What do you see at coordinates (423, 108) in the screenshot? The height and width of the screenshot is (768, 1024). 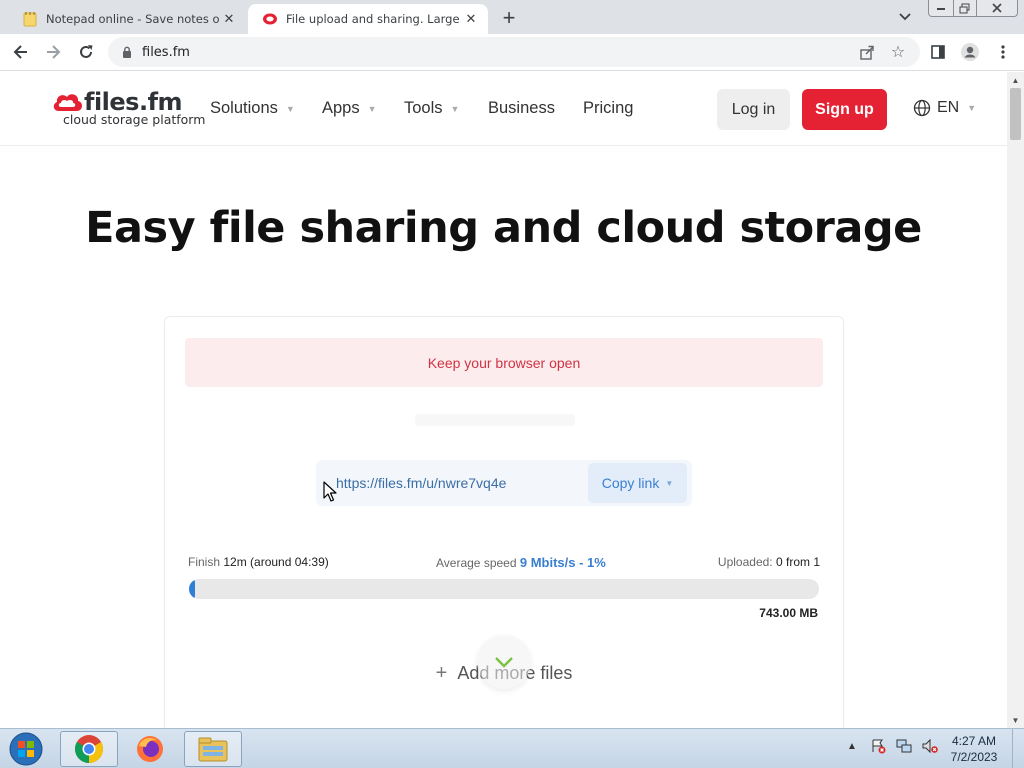 I see `nav-label: Tools` at bounding box center [423, 108].